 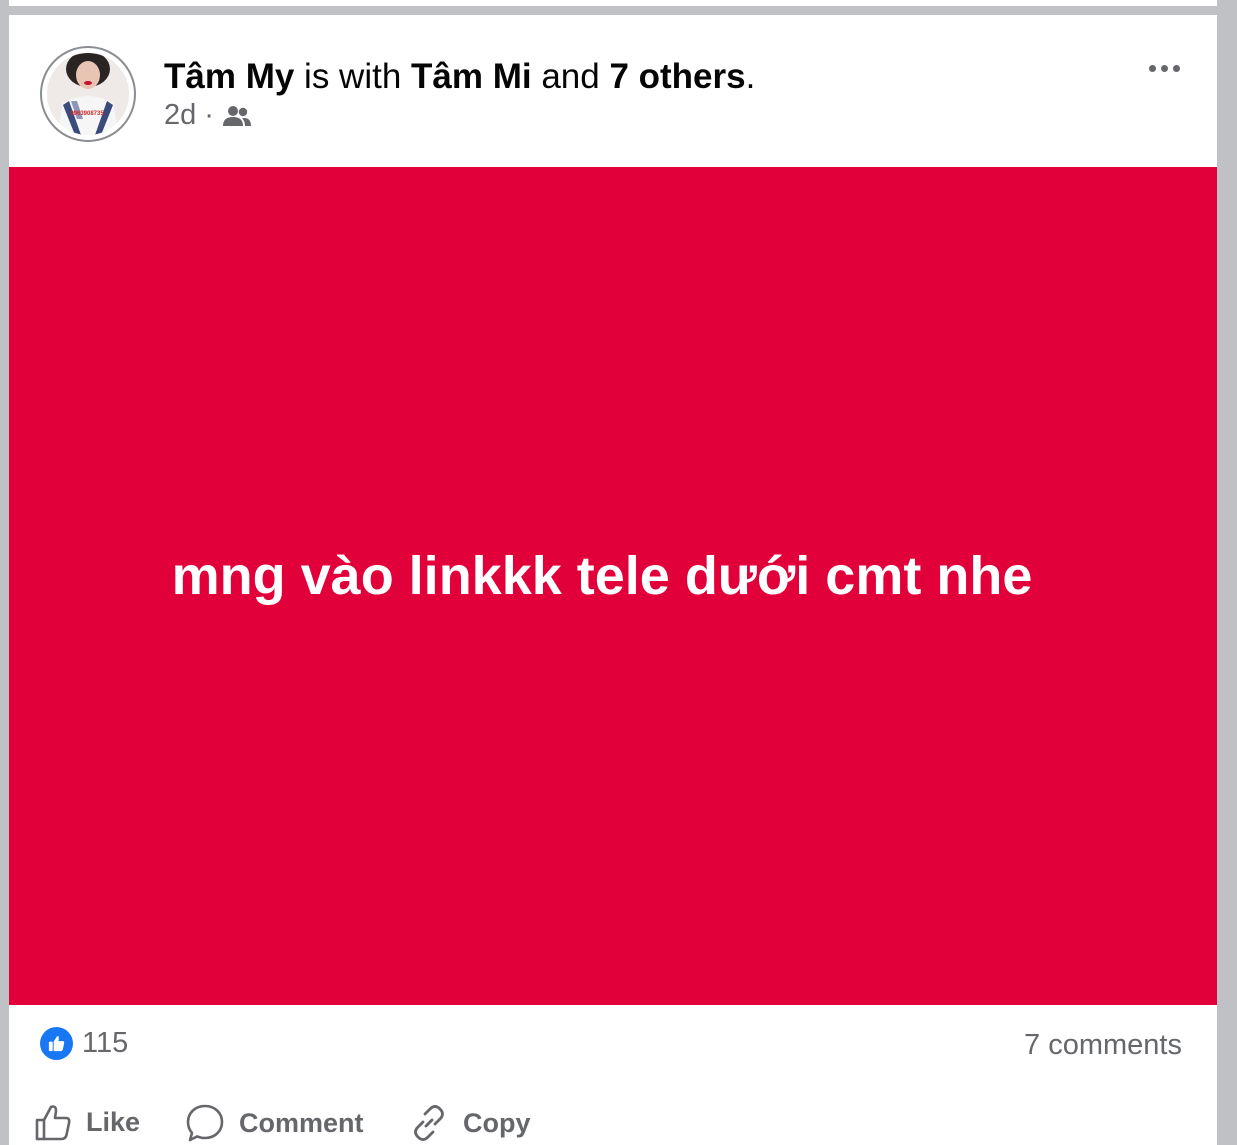 What do you see at coordinates (205, 1123) in the screenshot?
I see `comment-icon` at bounding box center [205, 1123].